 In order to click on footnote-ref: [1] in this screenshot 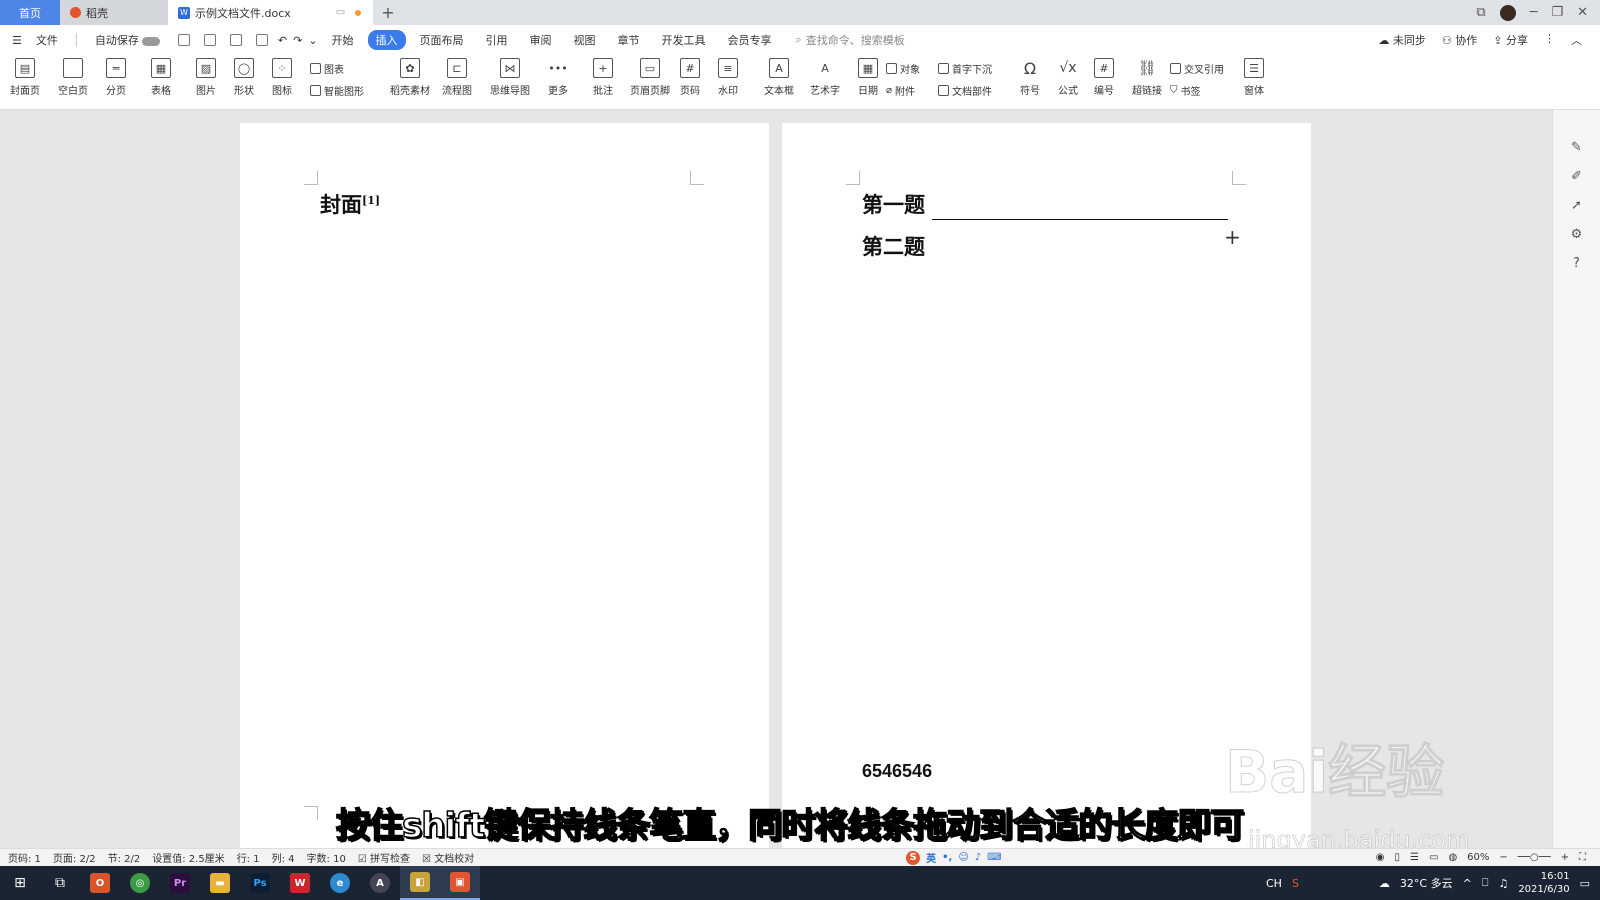, I will do `click(371, 200)`.